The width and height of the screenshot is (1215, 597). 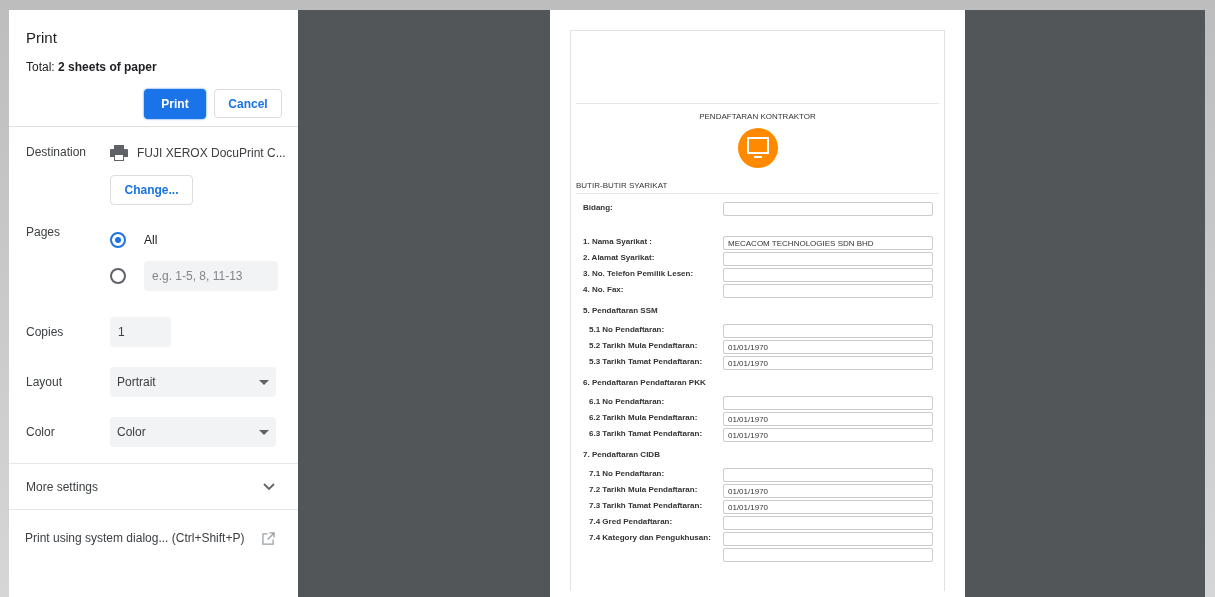 I want to click on form-label: 2. Alamat Syarikat:, so click(x=619, y=257).